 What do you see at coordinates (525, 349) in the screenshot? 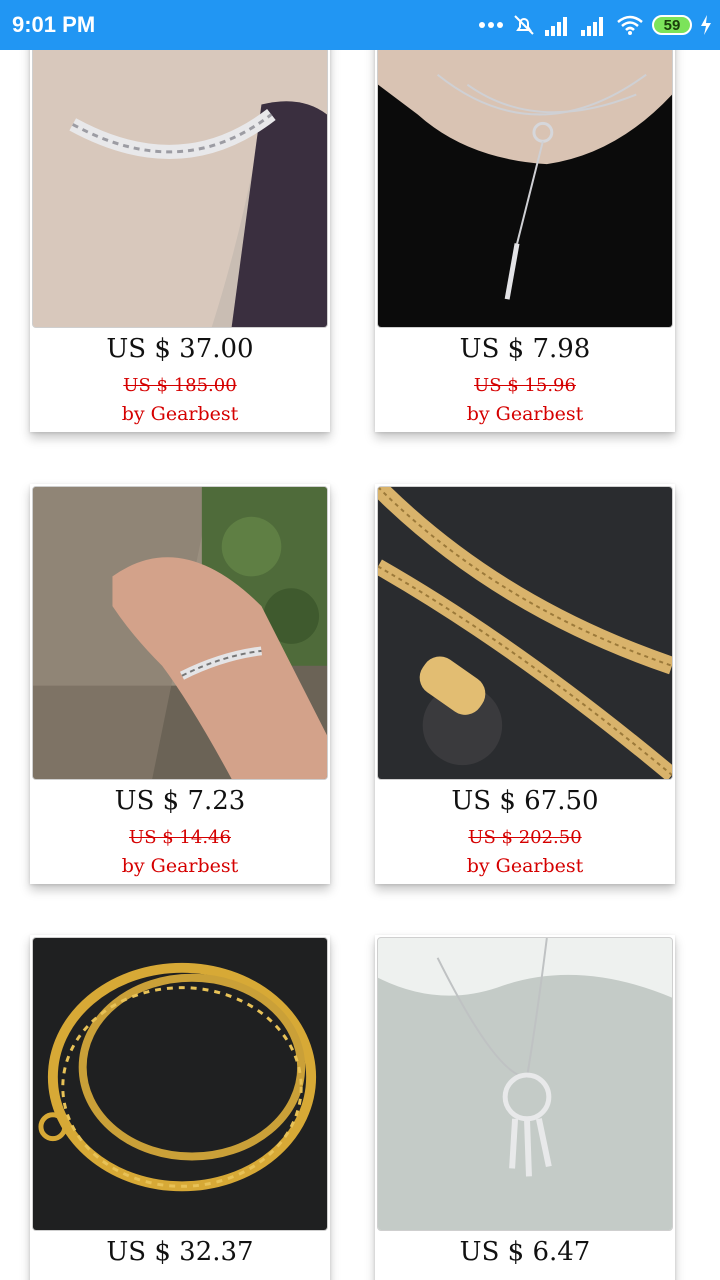
I see `product-price: US $ 7.98` at bounding box center [525, 349].